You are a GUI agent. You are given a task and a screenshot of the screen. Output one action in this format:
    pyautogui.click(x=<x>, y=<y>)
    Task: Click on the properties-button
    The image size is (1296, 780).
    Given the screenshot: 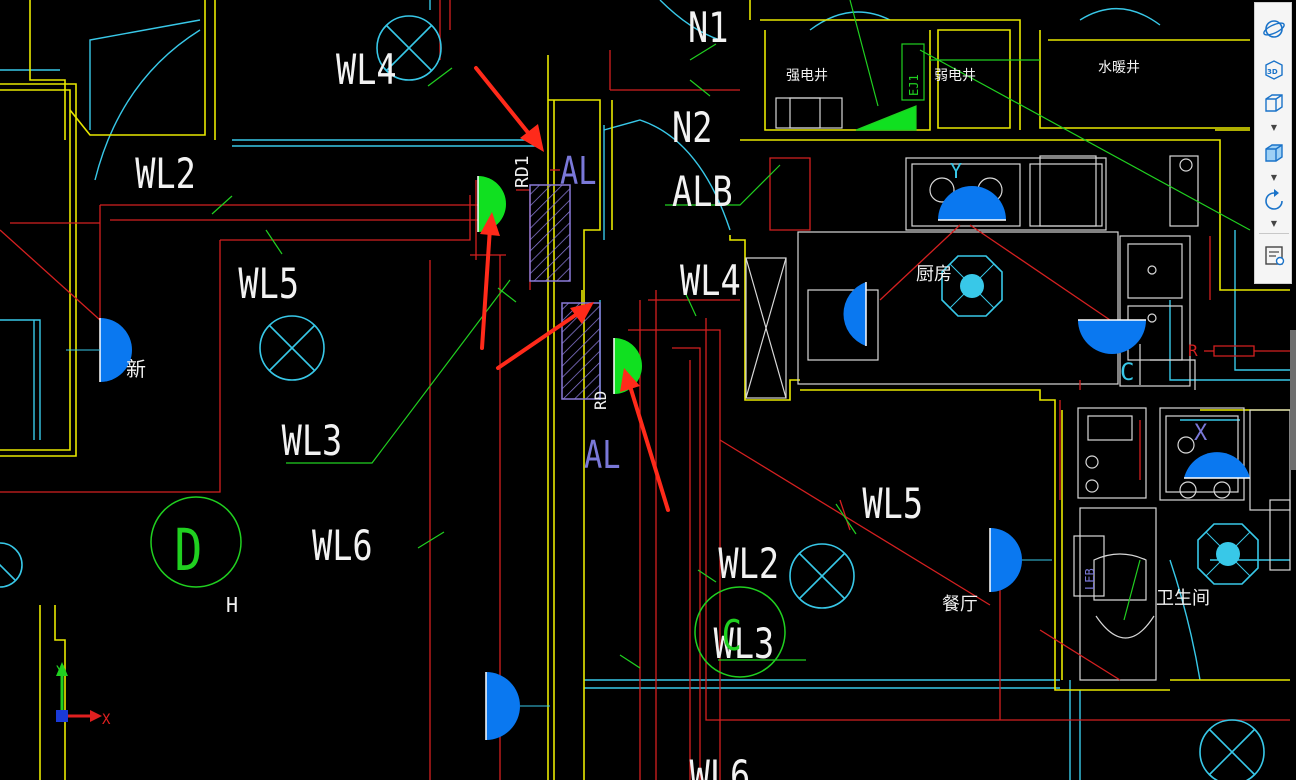 What is the action you would take?
    pyautogui.click(x=1274, y=255)
    